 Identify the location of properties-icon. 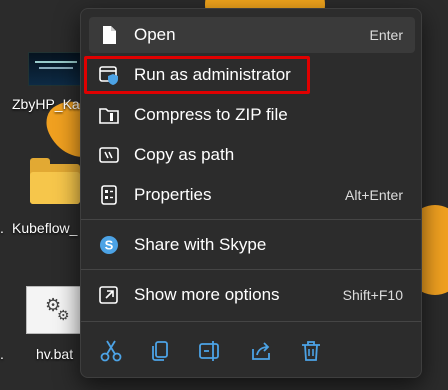
(109, 195).